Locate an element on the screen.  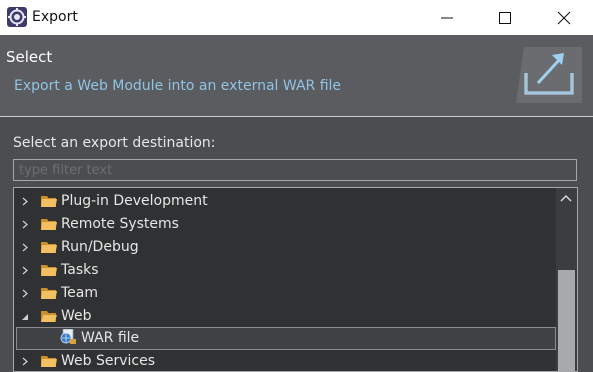
scroll-up-arrow-icon is located at coordinates (566, 198).